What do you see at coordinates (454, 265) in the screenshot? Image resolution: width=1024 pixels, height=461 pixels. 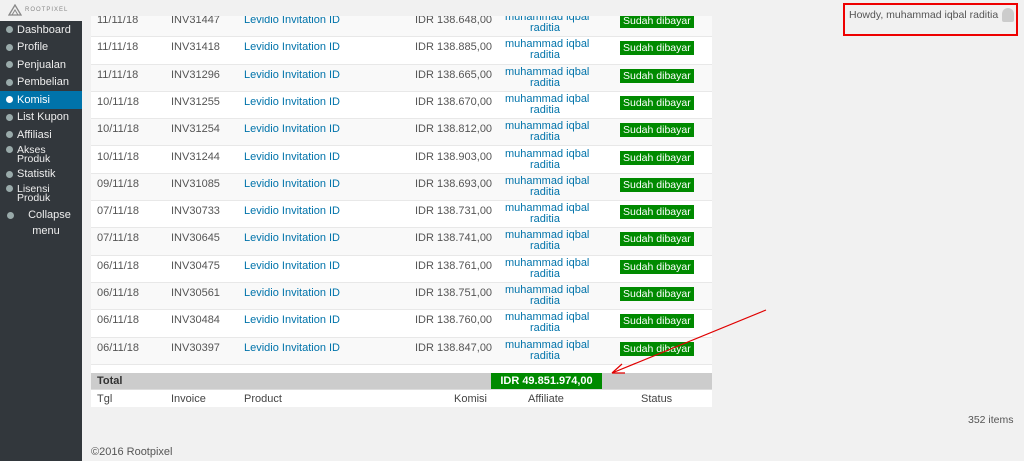 I see `cell-komisi: IDR 138.761,00` at bounding box center [454, 265].